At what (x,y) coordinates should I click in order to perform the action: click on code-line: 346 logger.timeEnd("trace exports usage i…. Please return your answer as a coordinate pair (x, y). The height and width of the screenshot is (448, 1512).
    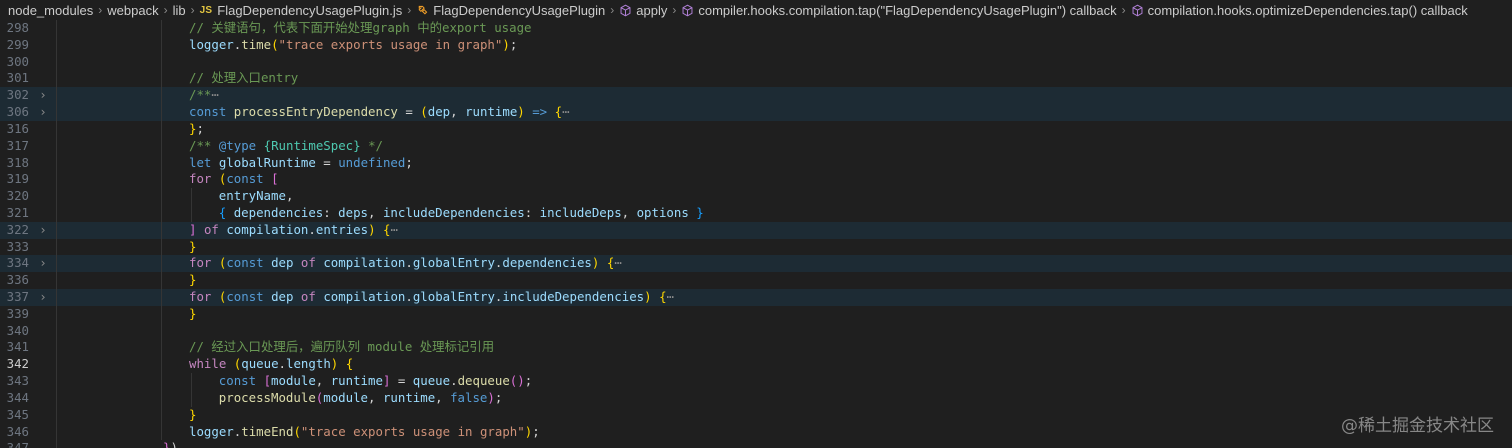
    Looking at the image, I should click on (756, 432).